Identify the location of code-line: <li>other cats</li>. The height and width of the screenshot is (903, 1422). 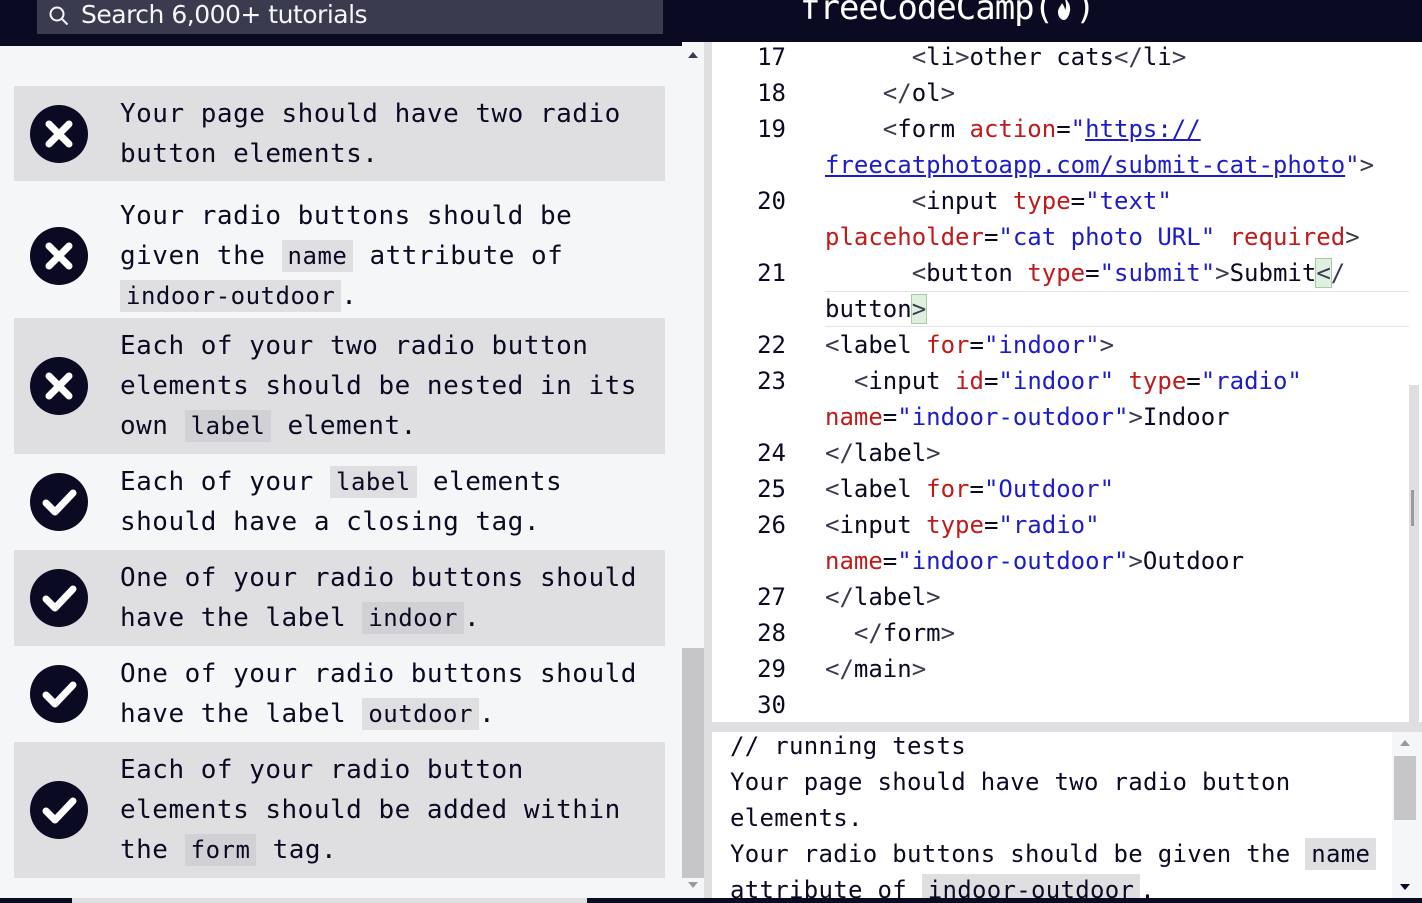
(1006, 57).